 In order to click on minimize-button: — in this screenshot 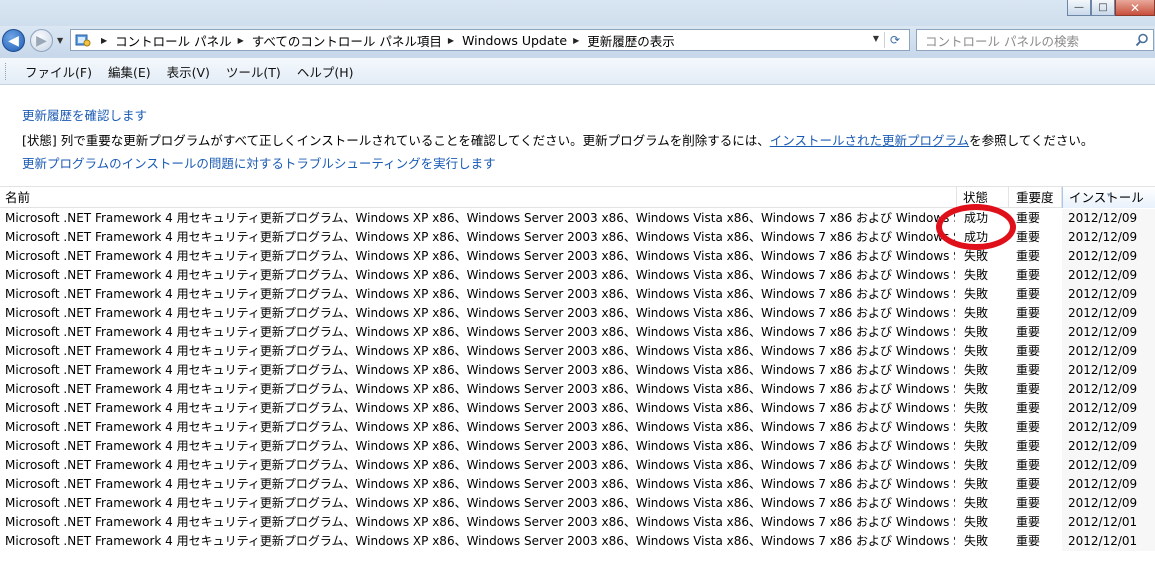, I will do `click(1079, 8)`.